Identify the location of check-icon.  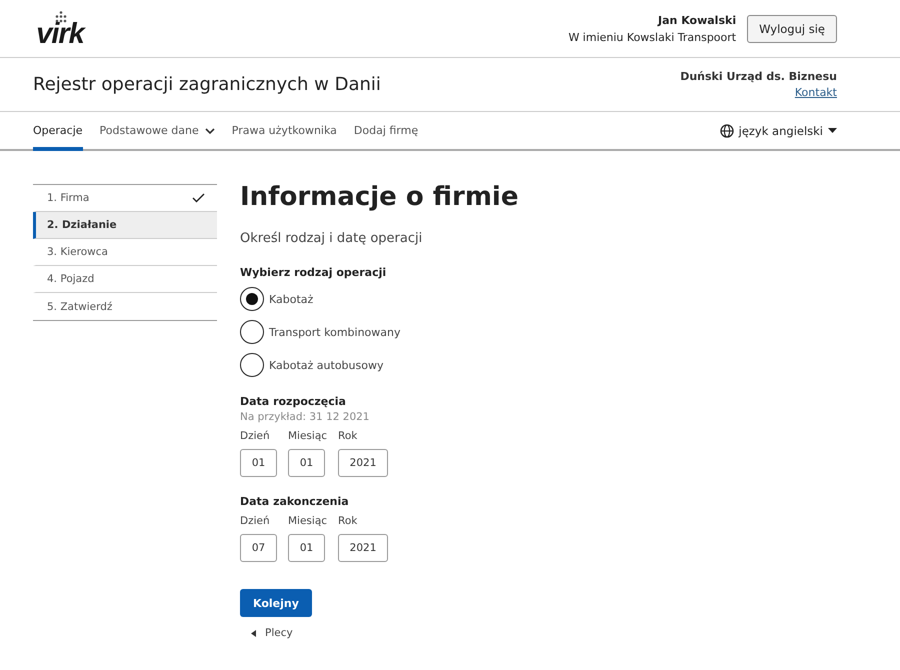
(198, 198).